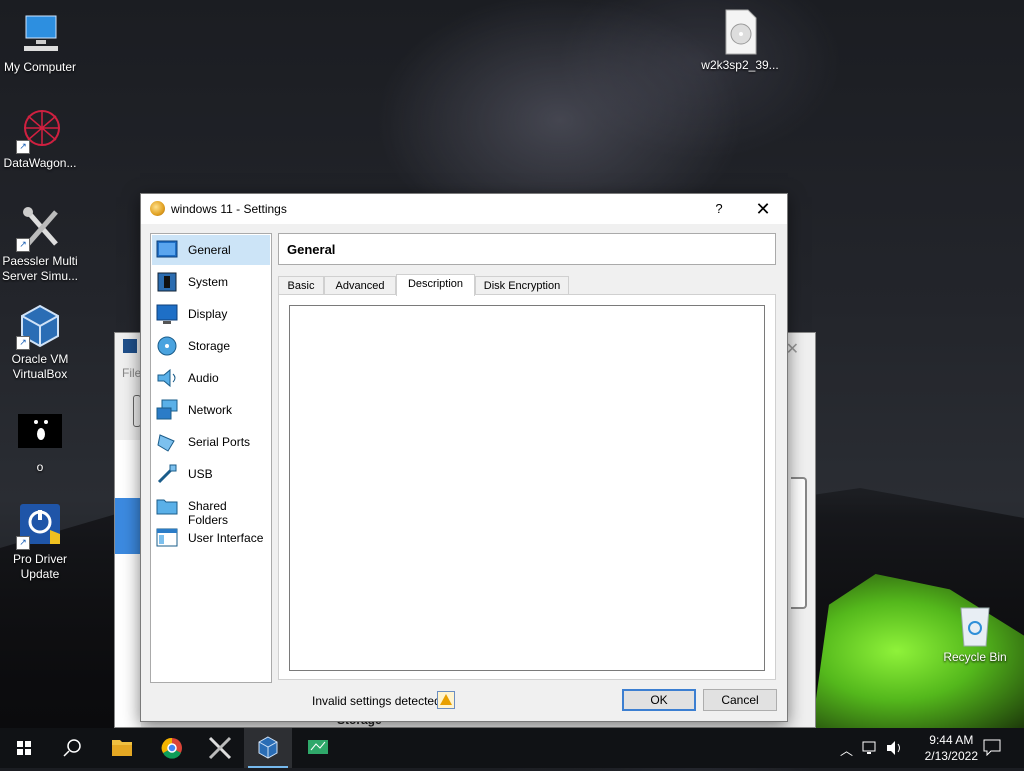 Image resolution: width=1024 pixels, height=771 pixels. I want to click on desktop-icon-label: Recycle Bin, so click(975, 657).